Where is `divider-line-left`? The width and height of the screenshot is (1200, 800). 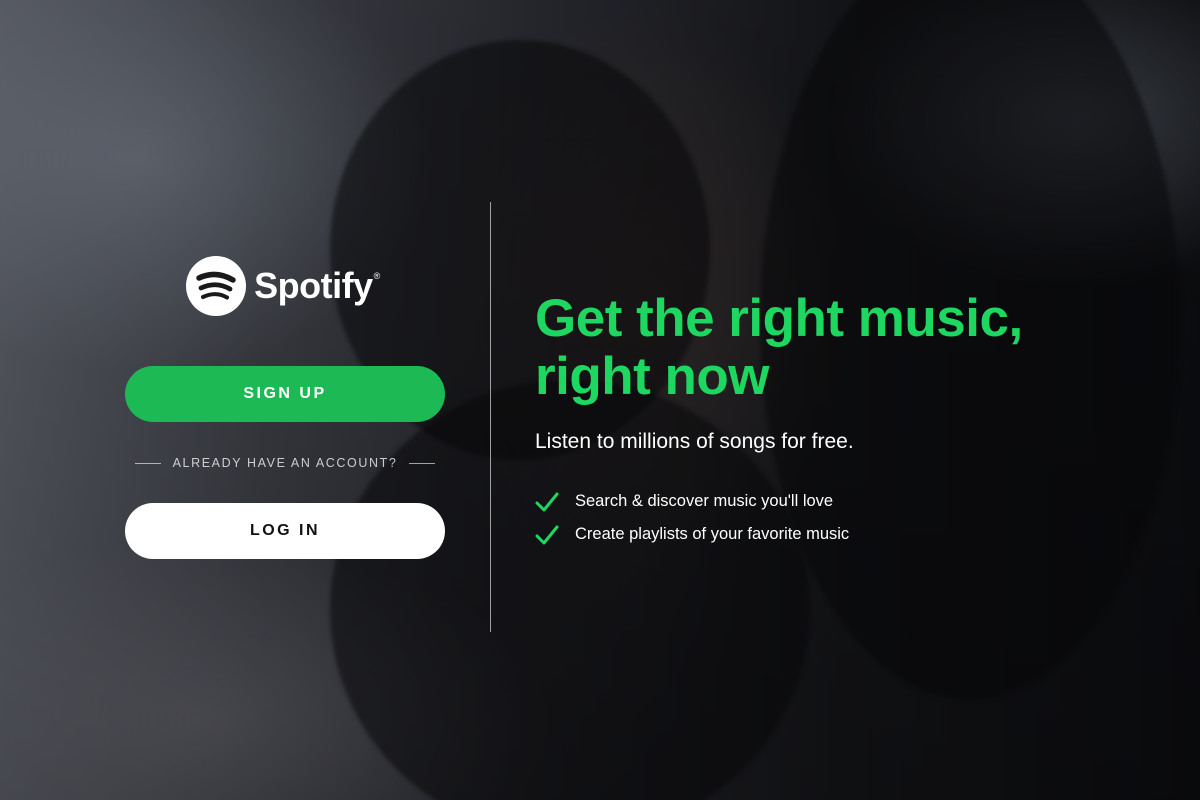
divider-line-left is located at coordinates (147, 463).